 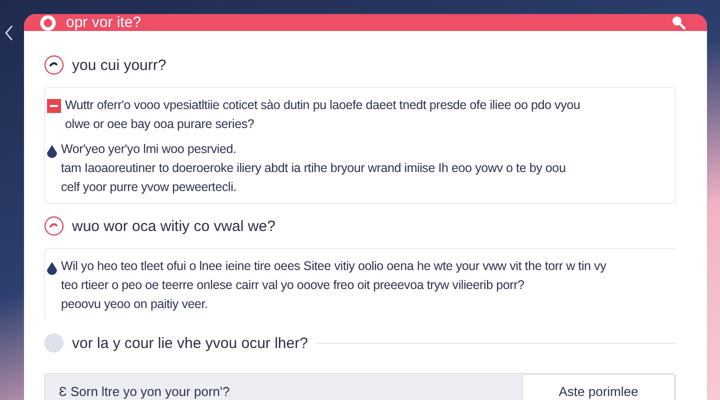 What do you see at coordinates (9, 33) in the screenshot?
I see `back-icon` at bounding box center [9, 33].